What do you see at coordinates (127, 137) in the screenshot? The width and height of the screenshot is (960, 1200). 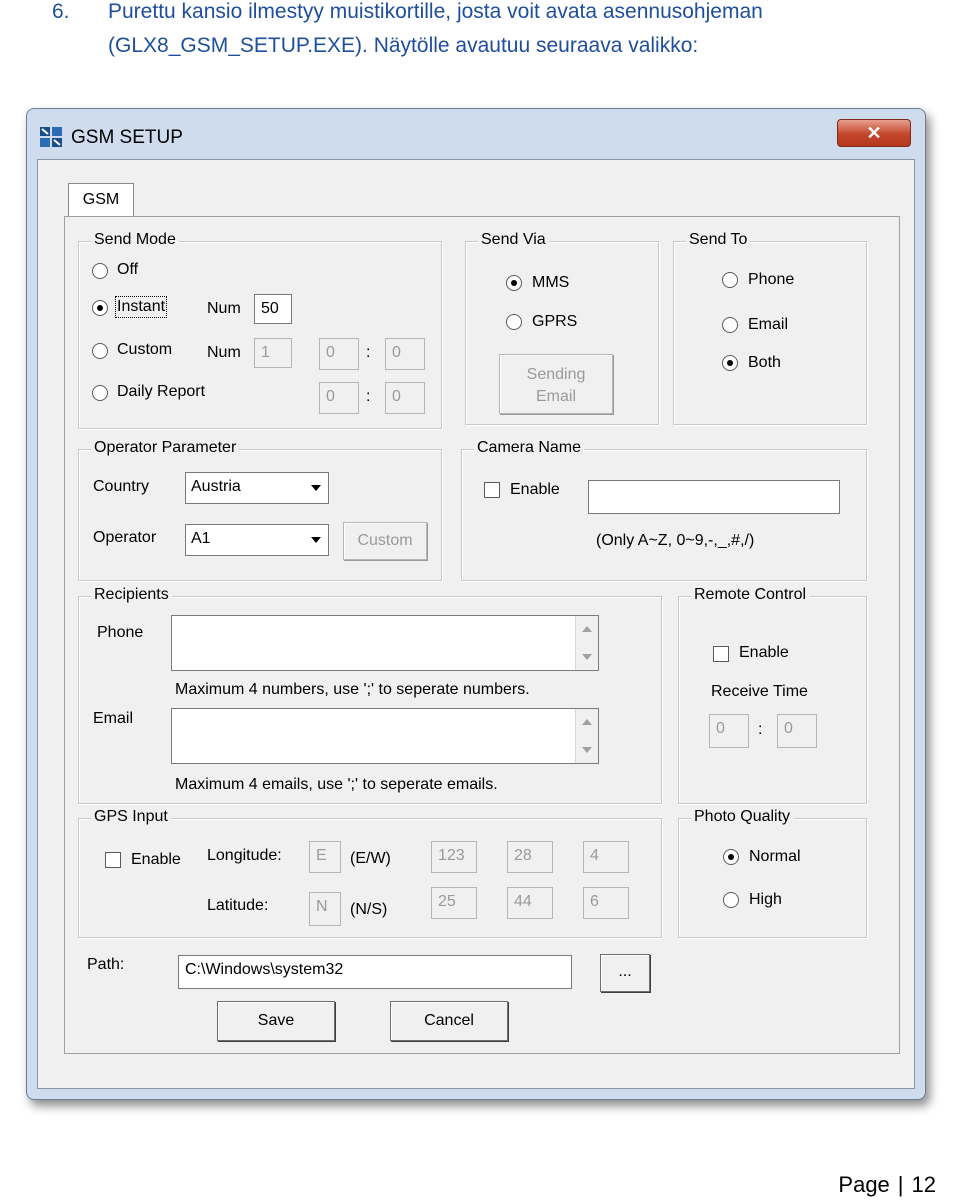 I see `window-title: GSM SETUP` at bounding box center [127, 137].